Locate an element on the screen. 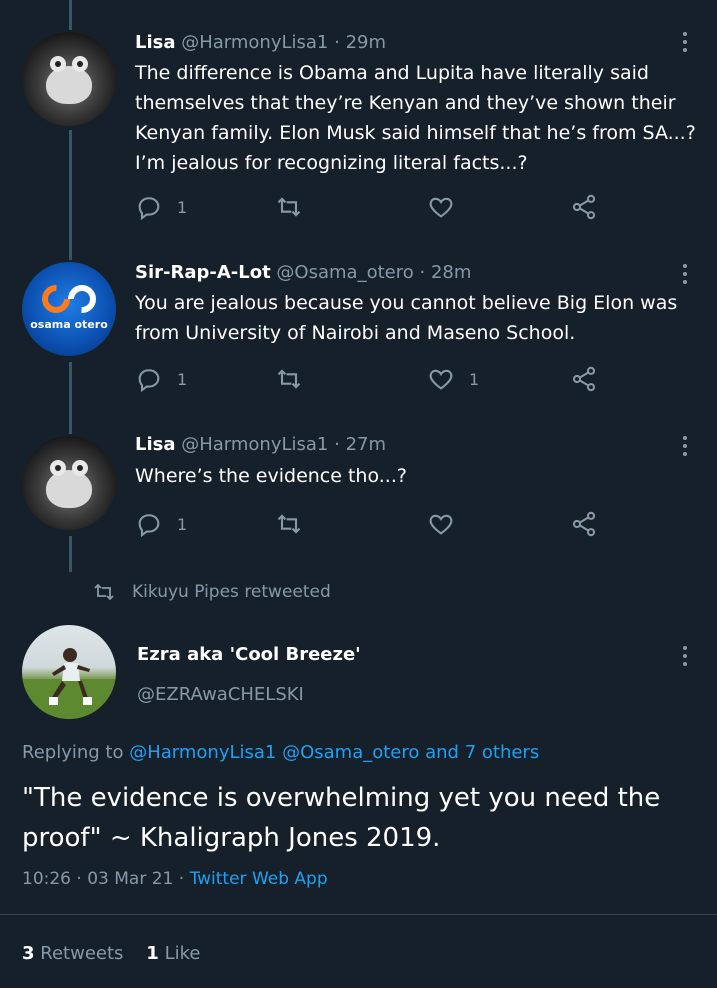 The height and width of the screenshot is (988, 717). osama-logo-icon is located at coordinates (69, 299).